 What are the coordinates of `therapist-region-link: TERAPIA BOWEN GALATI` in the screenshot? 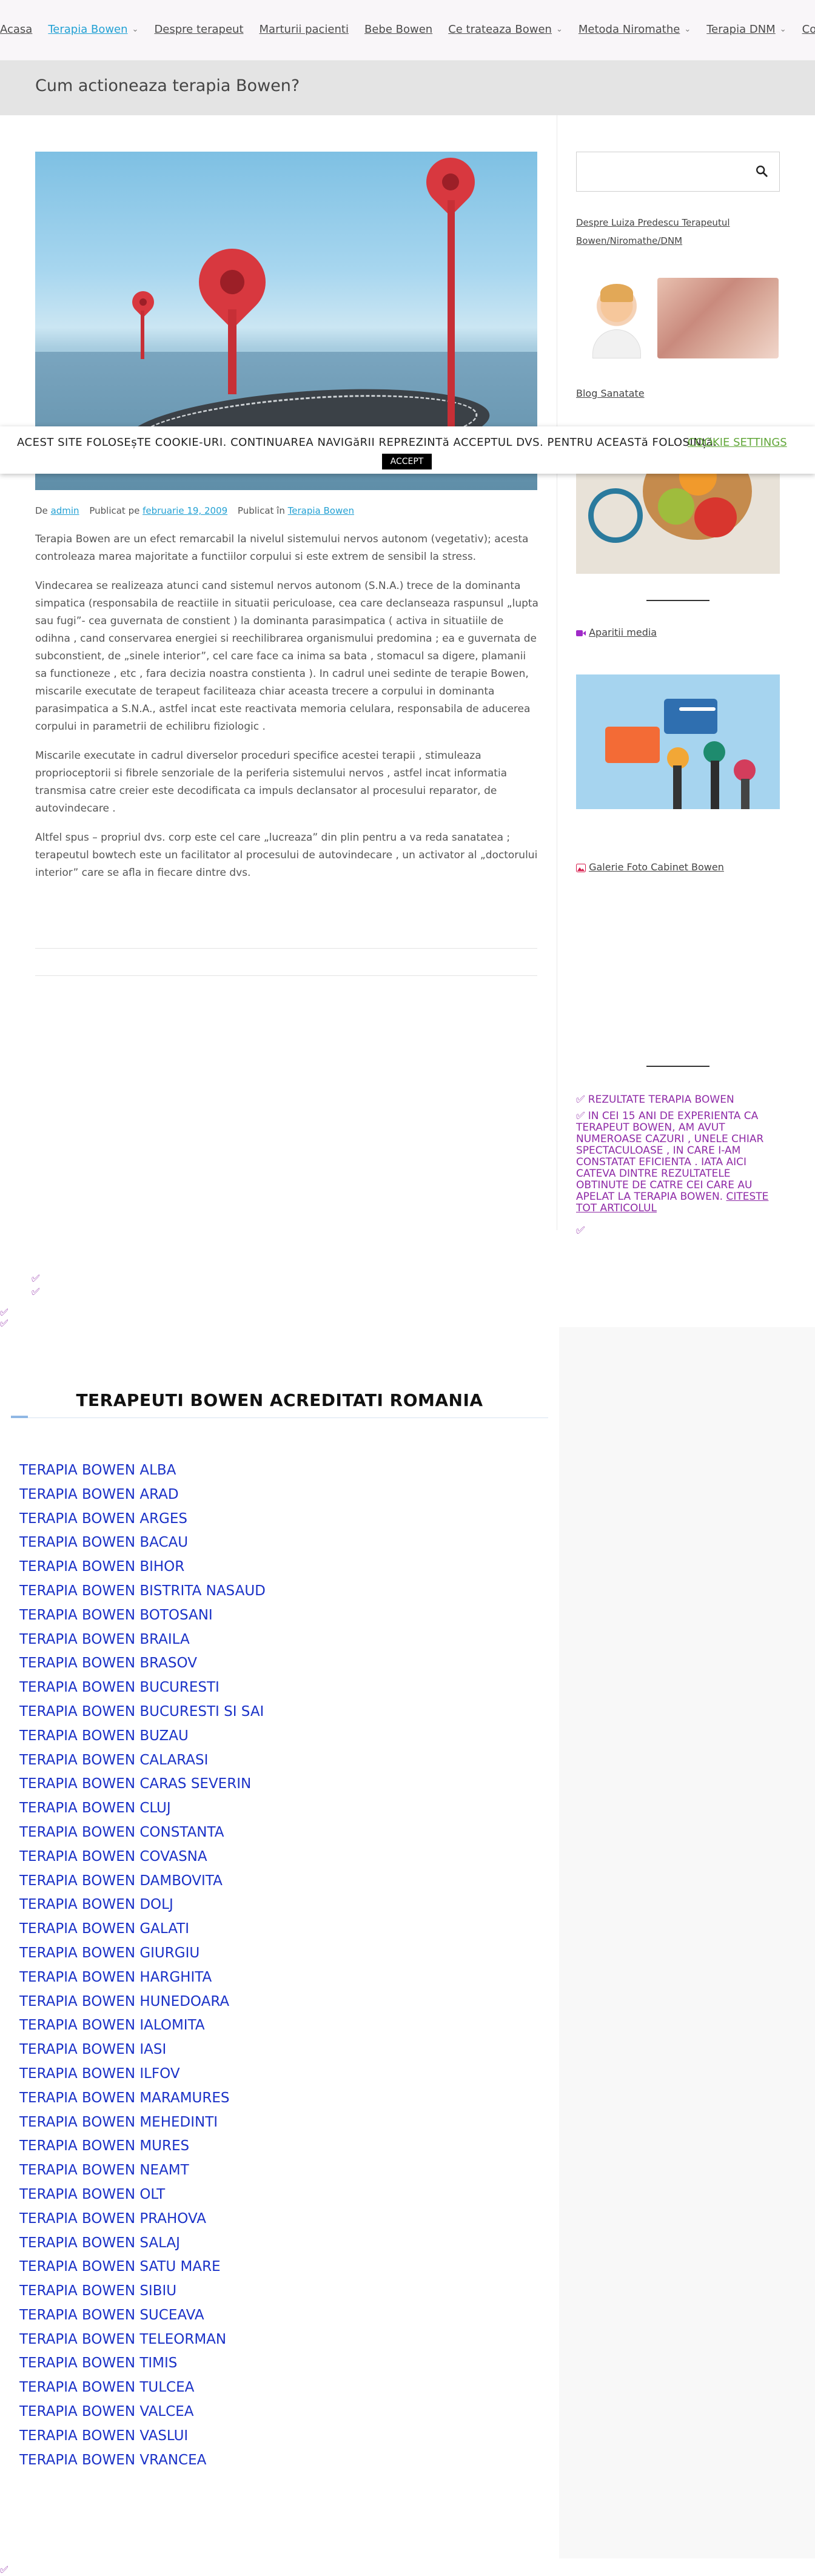 It's located at (142, 1929).